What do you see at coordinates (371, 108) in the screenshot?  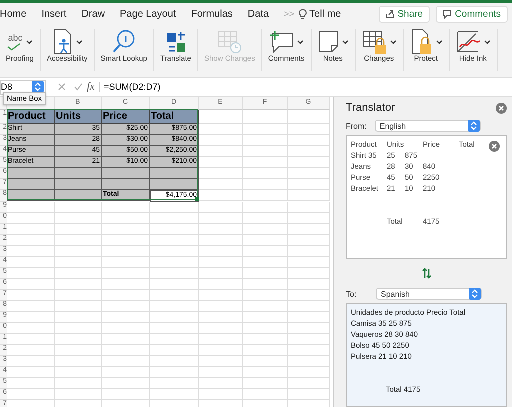 I see `panel-title: Translator` at bounding box center [371, 108].